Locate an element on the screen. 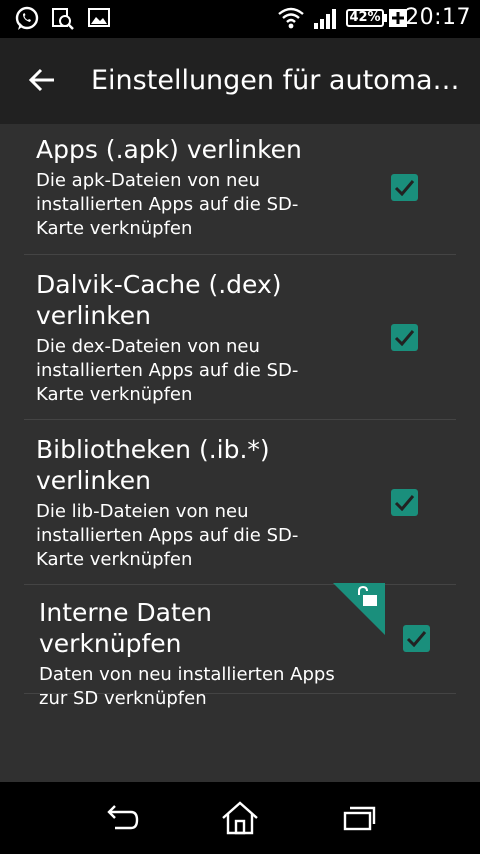 This screenshot has width=480, height=854. back-button is located at coordinates (42, 80).